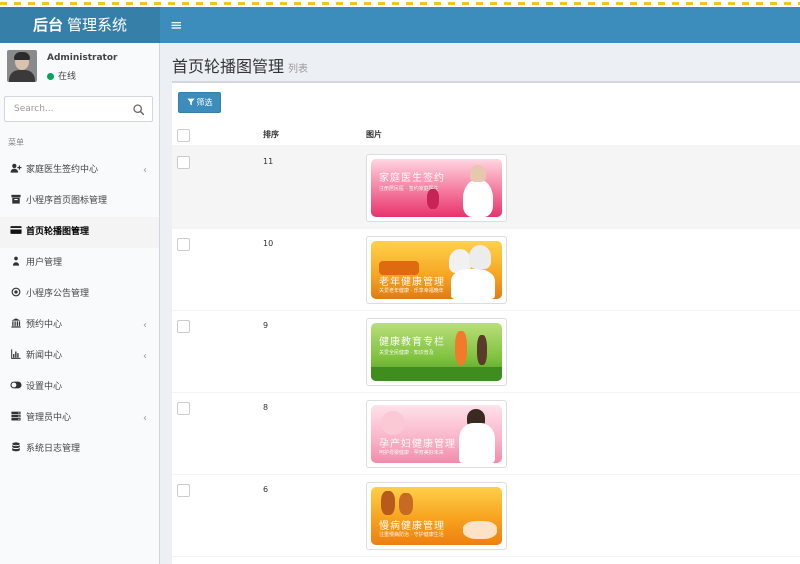  Describe the element at coordinates (411, 453) in the screenshot. I see `banner-subtitle: 呵护母婴健康 · 孕育美好未来` at that location.